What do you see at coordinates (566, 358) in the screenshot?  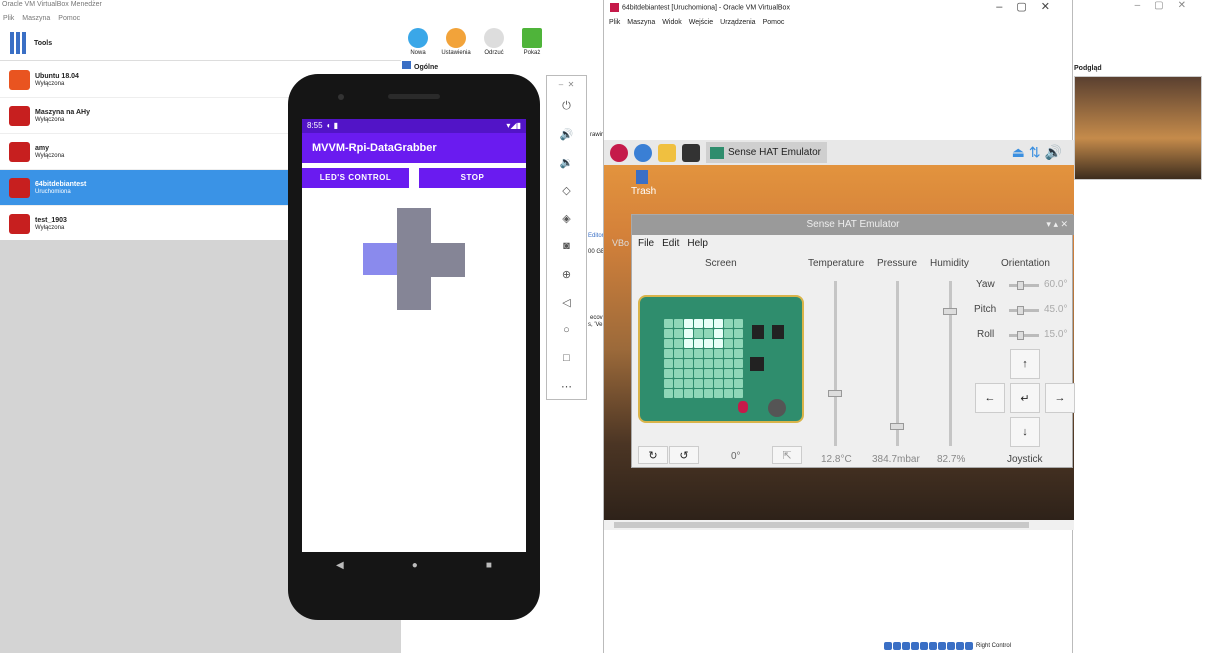 I see `overview-icon: □` at bounding box center [566, 358].